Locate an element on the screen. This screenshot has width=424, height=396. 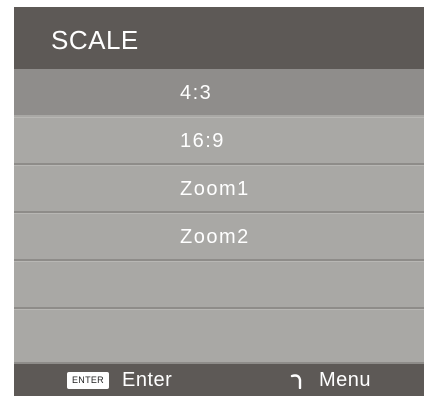
option-label: 4:3 is located at coordinates (196, 93).